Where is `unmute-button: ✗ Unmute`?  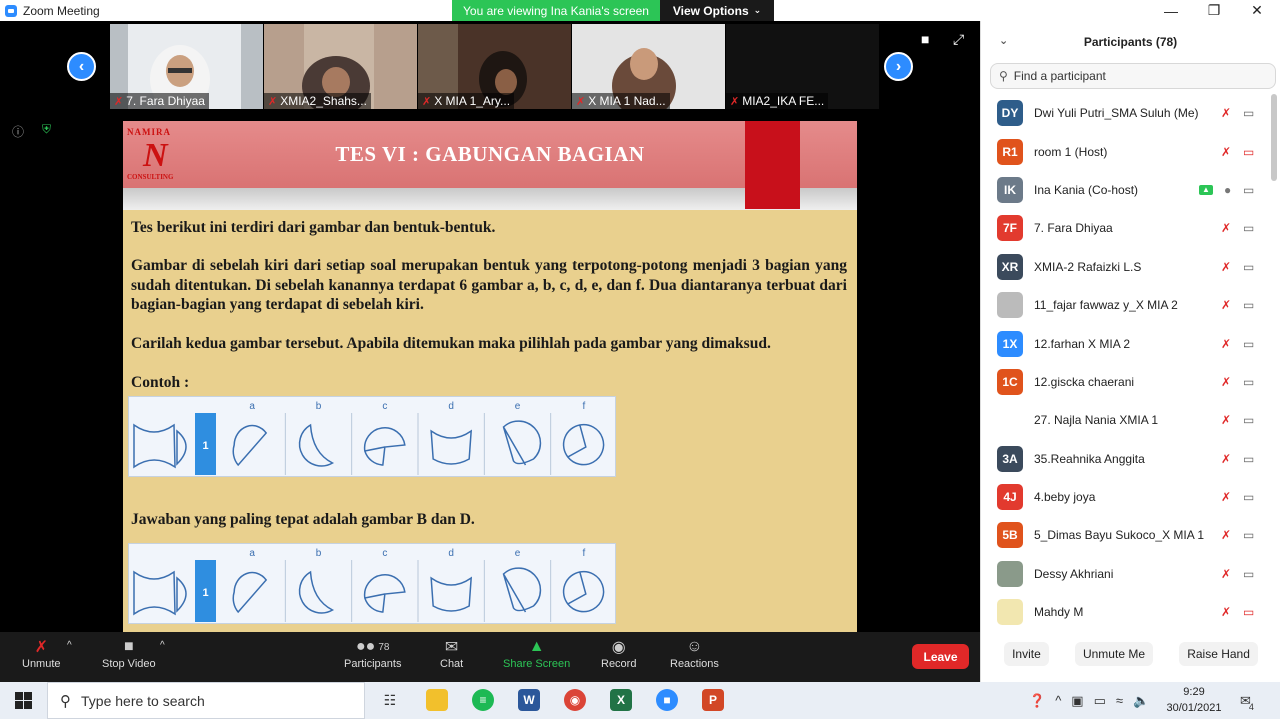 unmute-button: ✗ Unmute is located at coordinates (41, 653).